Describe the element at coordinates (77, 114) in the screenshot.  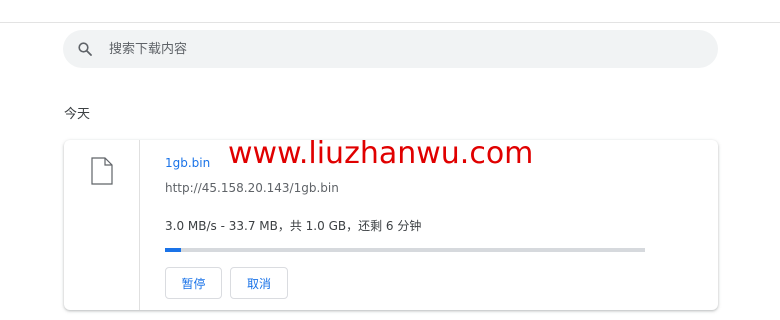
I see `date-header: 今天` at that location.